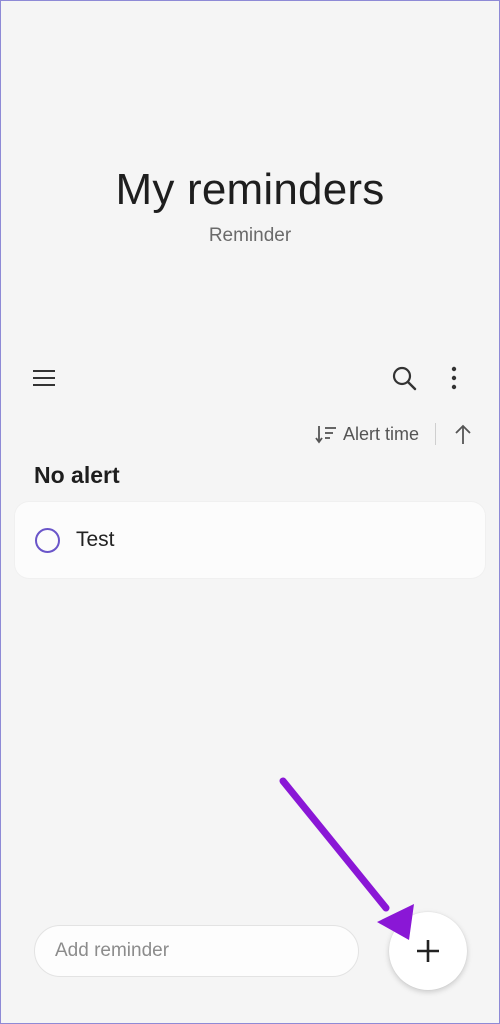 This screenshot has height=1024, width=500. I want to click on search-icon, so click(404, 378).